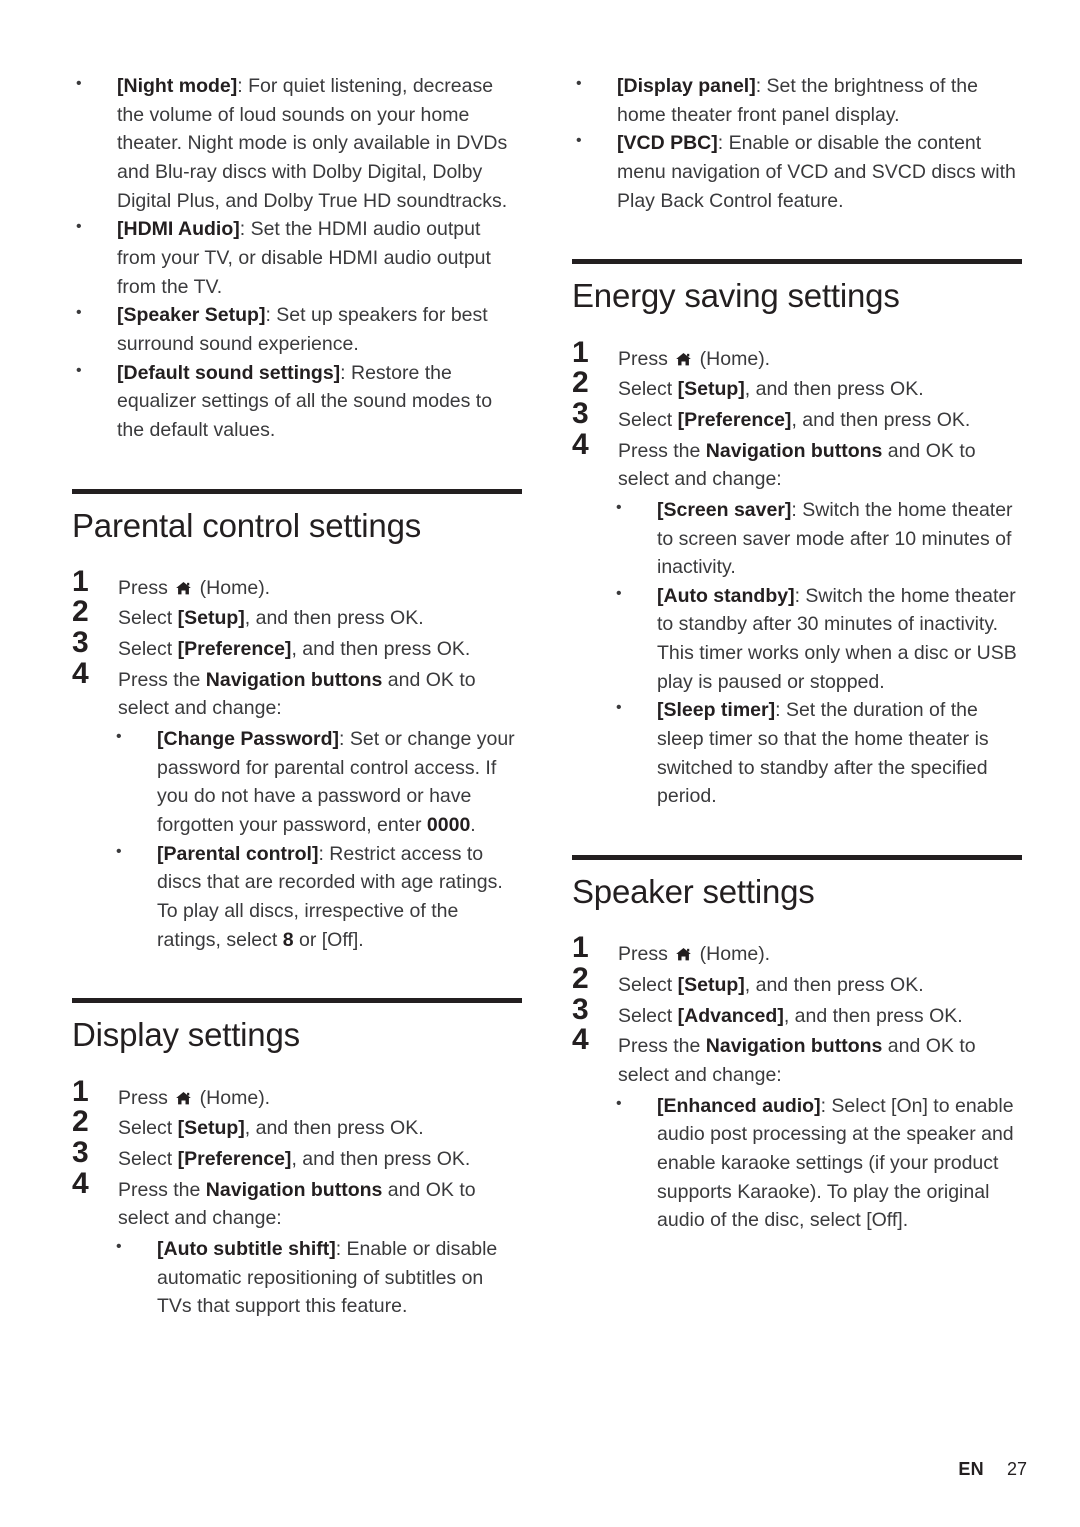 The width and height of the screenshot is (1080, 1527). I want to click on bullet-term: [Auto subtitle shift], so click(246, 1248).